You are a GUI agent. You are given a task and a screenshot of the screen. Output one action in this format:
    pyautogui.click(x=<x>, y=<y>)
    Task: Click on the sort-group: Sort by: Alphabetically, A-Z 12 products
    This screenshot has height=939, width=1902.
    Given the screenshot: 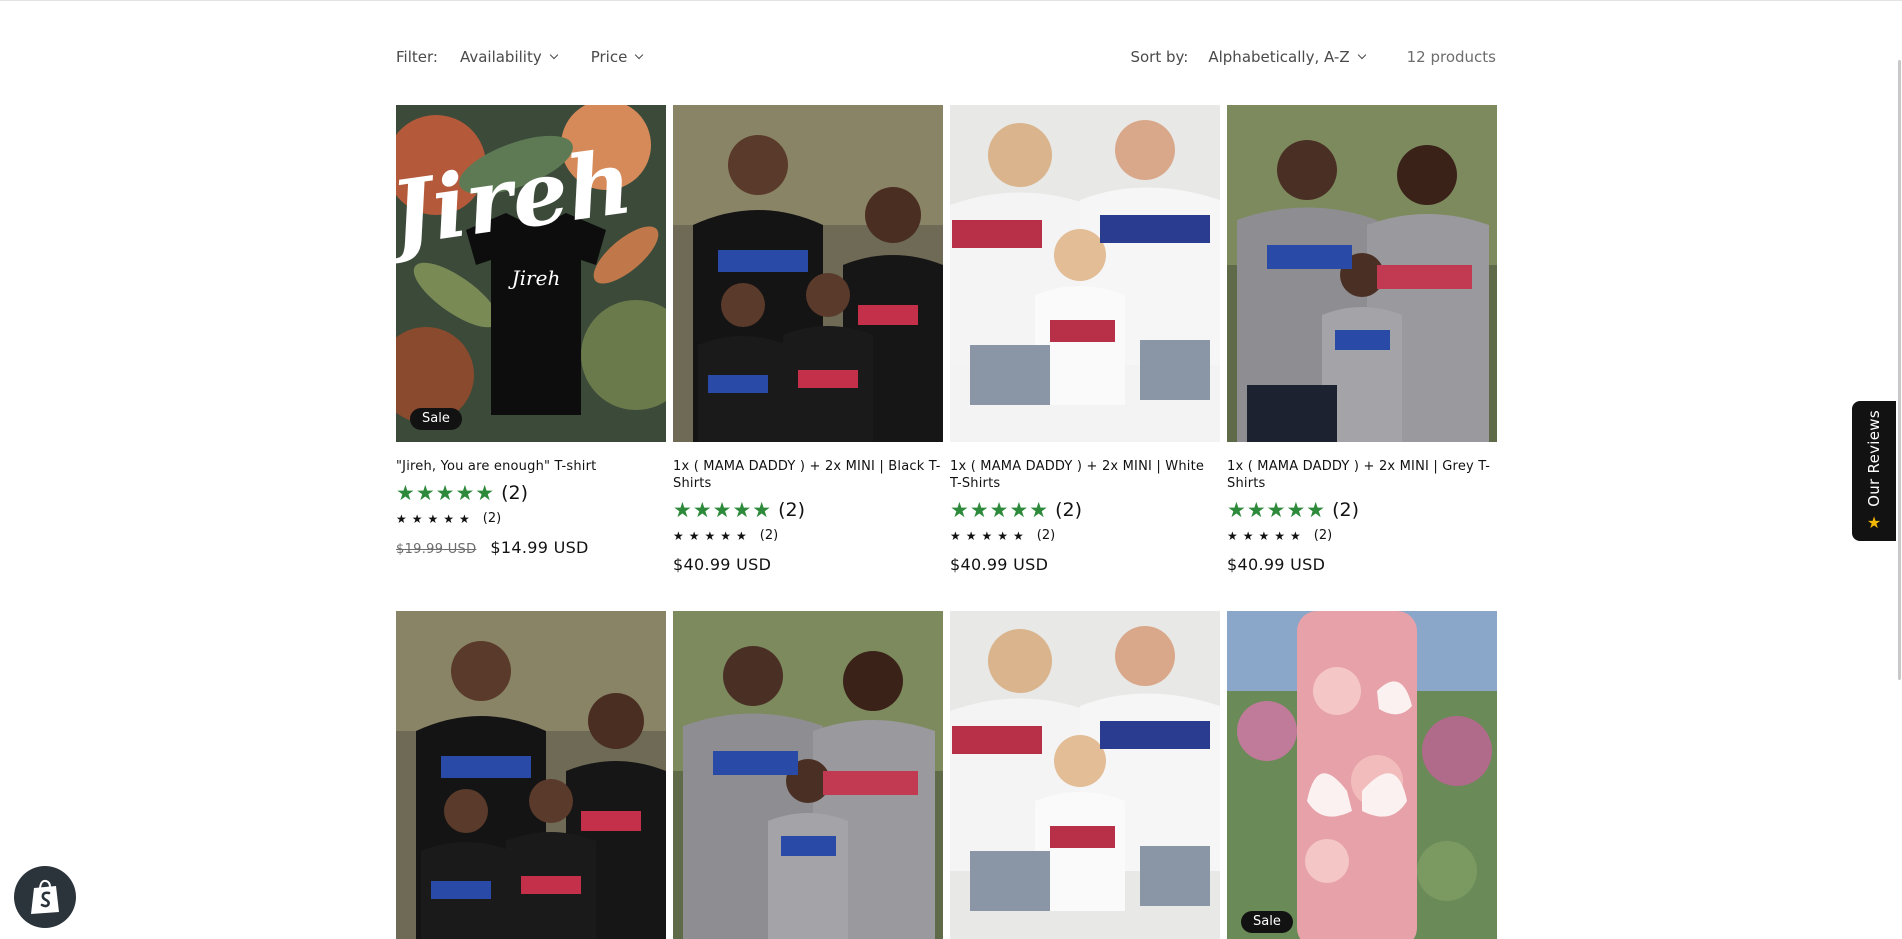 What is the action you would take?
    pyautogui.click(x=1313, y=57)
    